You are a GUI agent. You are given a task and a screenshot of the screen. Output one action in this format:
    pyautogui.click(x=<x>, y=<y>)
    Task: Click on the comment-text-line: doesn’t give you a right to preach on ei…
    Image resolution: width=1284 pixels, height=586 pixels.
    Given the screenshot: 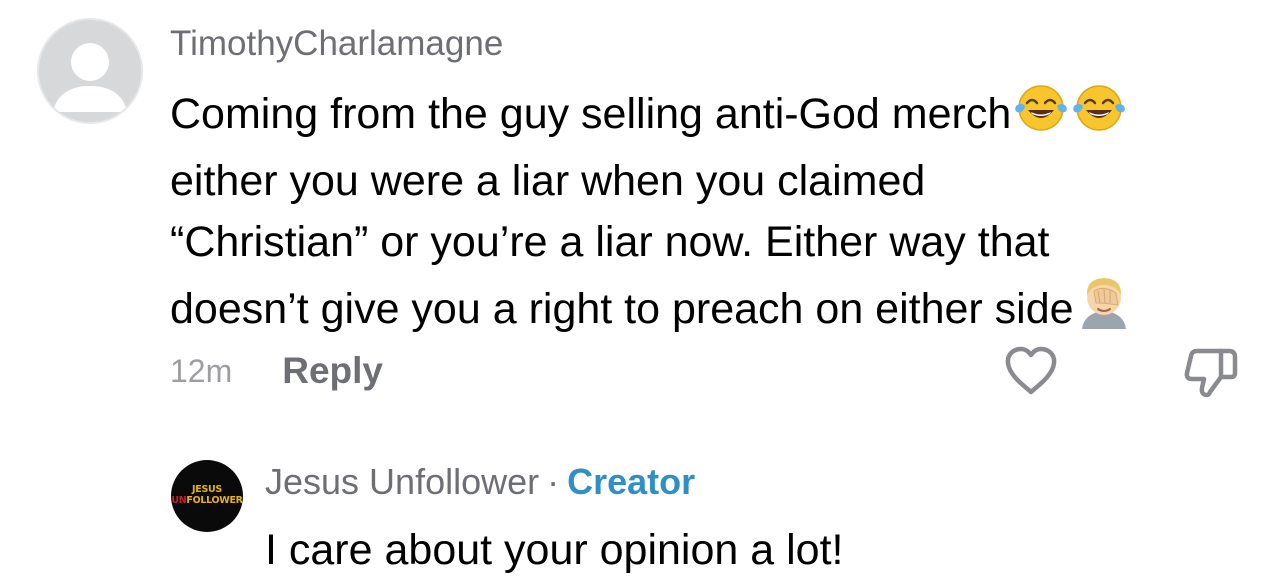 What is the action you would take?
    pyautogui.click(x=715, y=309)
    